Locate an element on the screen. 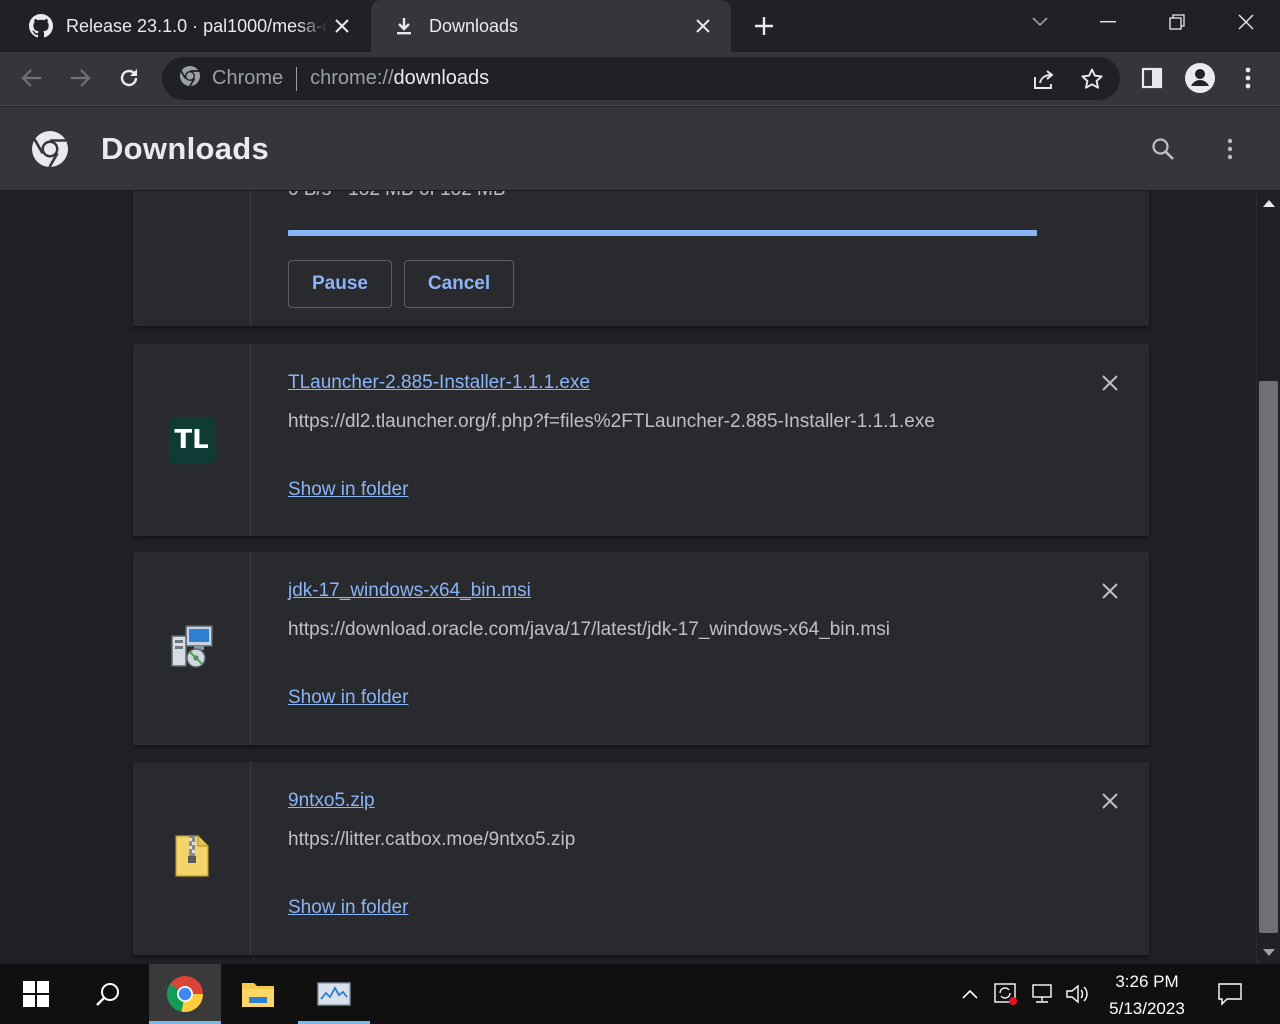 Image resolution: width=1280 pixels, height=1024 pixels. new-tab-button is located at coordinates (764, 26).